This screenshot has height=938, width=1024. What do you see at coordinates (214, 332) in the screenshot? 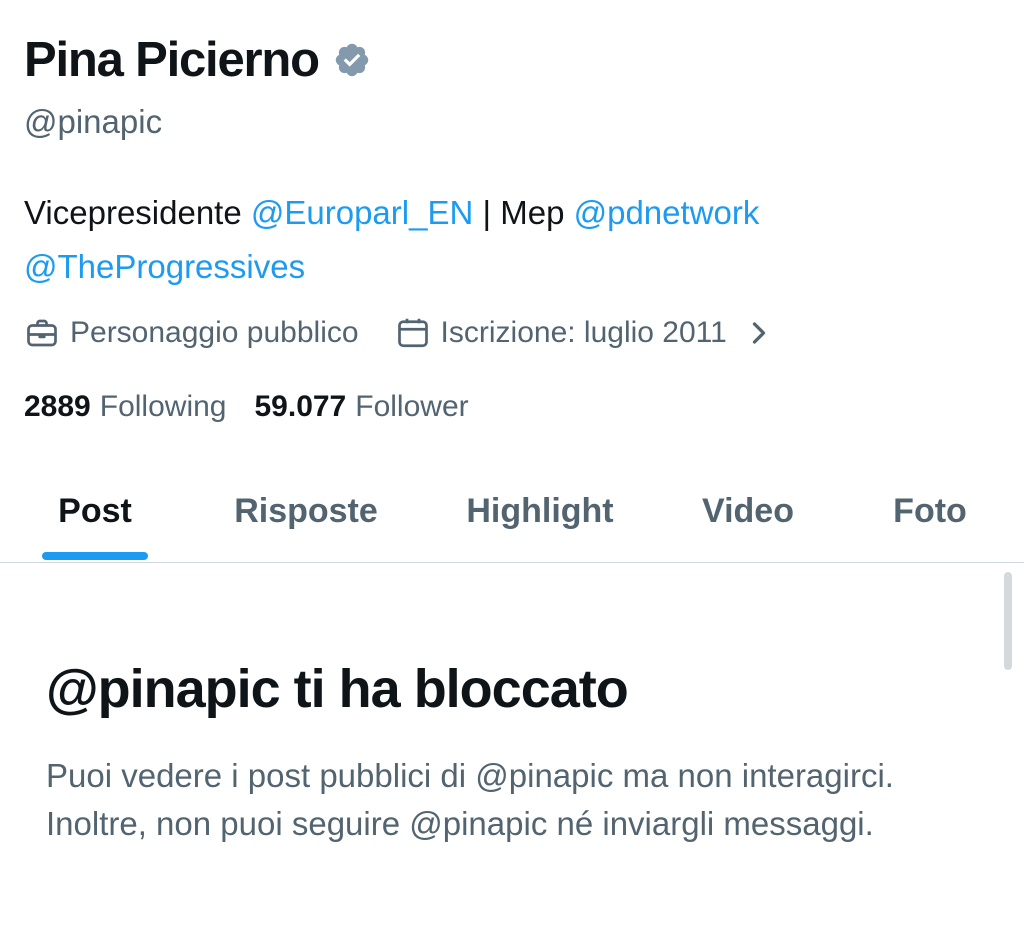
I see `category-label: Personaggio pubblico` at bounding box center [214, 332].